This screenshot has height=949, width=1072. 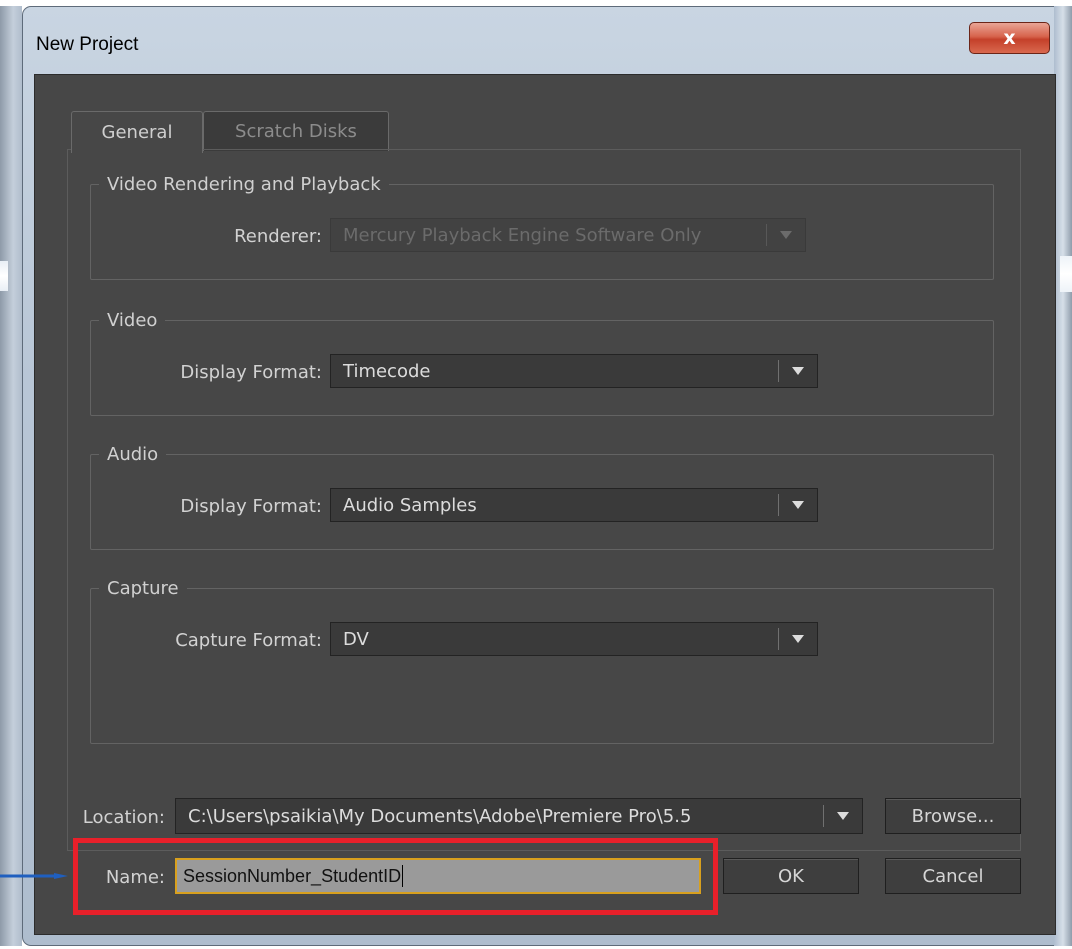 I want to click on capture-format-dropdown: DV, so click(x=574, y=639).